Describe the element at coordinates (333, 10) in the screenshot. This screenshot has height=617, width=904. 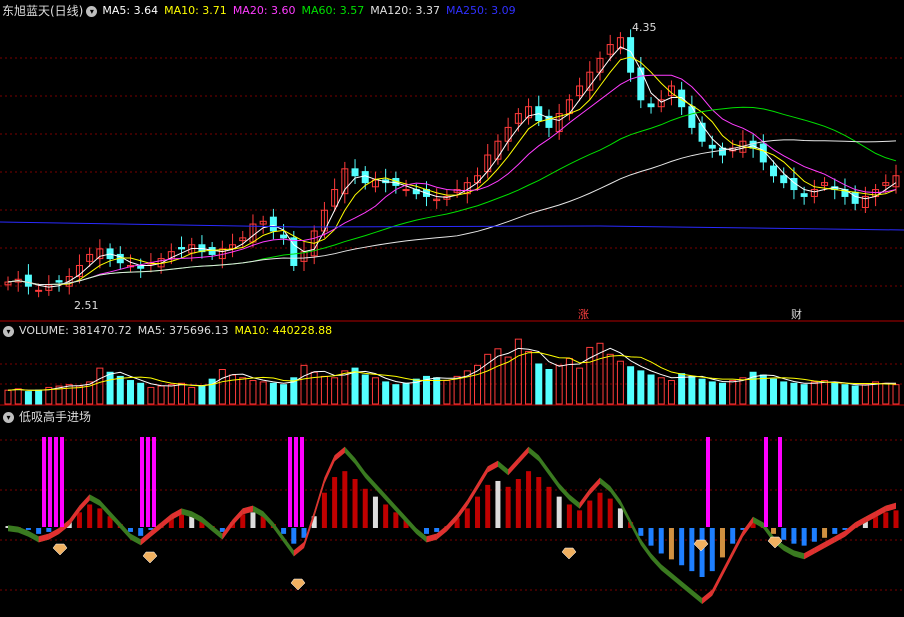
I see `ma60-label: MA60: 3.57` at that location.